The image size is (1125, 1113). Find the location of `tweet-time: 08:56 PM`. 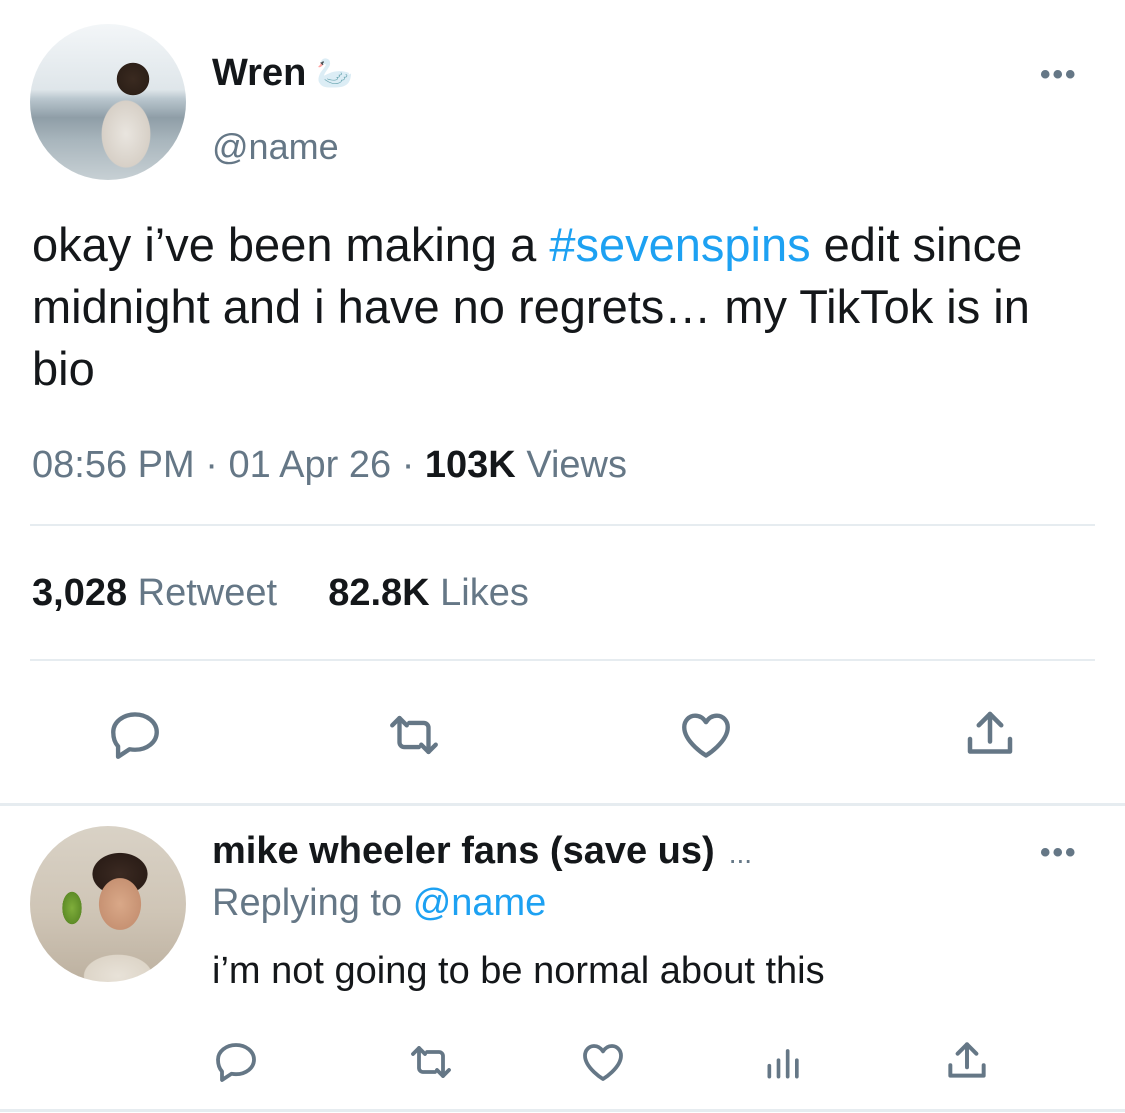

tweet-time: 08:56 PM is located at coordinates (113, 465).